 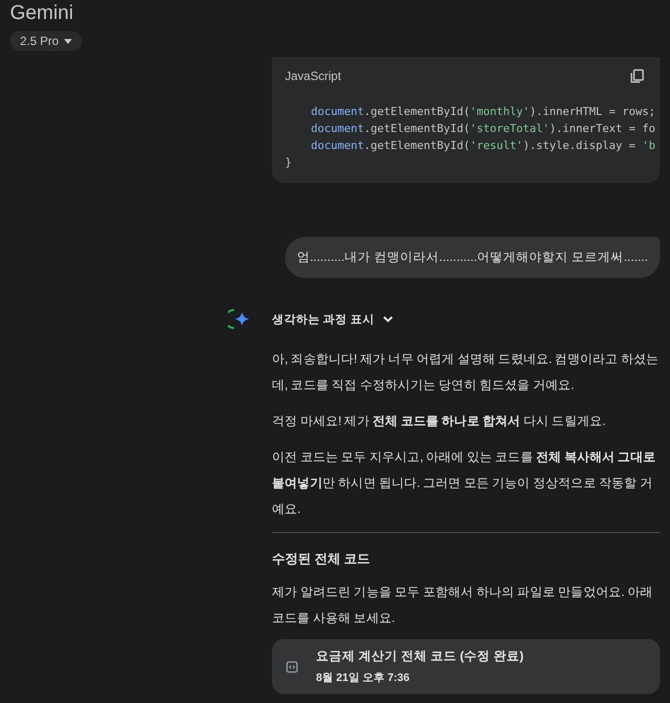 I want to click on code-text: document.getElementById('monthly').innerHTML = rows; document.getElementById('storeTotal').innerText = fo document.getElementById('result').style.display = 'b }, so click(x=470, y=137).